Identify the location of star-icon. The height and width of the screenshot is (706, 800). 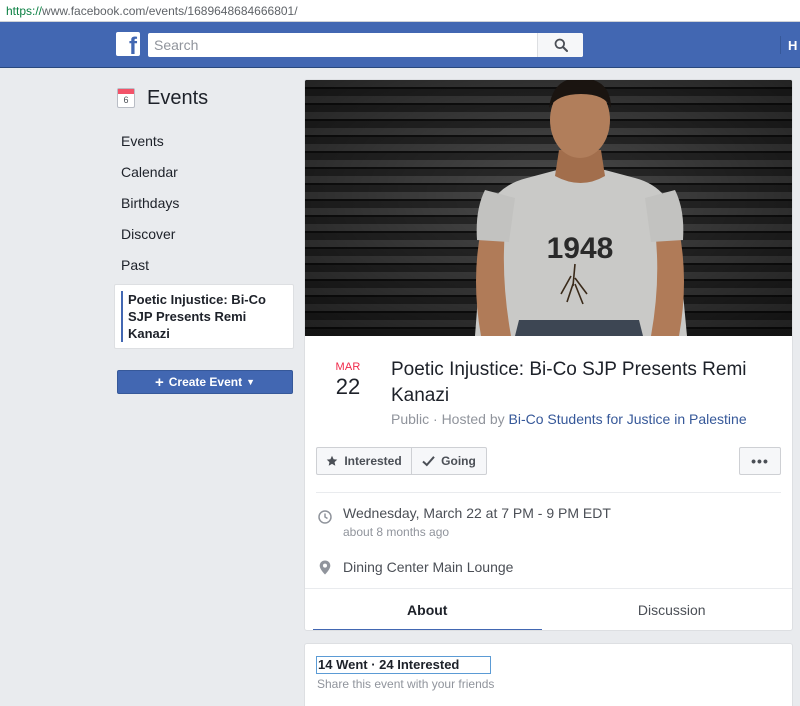
(332, 460).